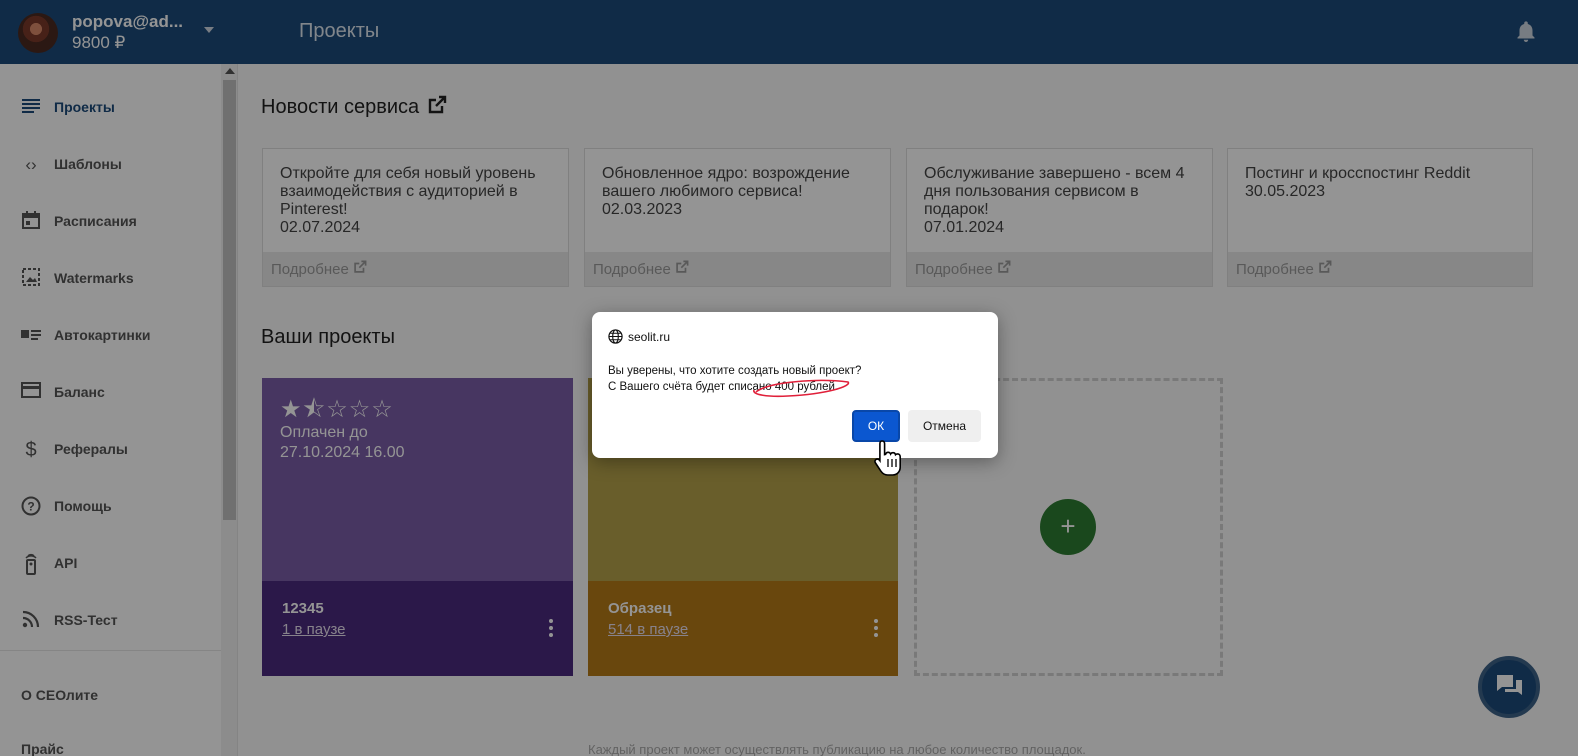 The height and width of the screenshot is (756, 1578). Describe the element at coordinates (944, 426) in the screenshot. I see `cancel-button: Отмена` at that location.